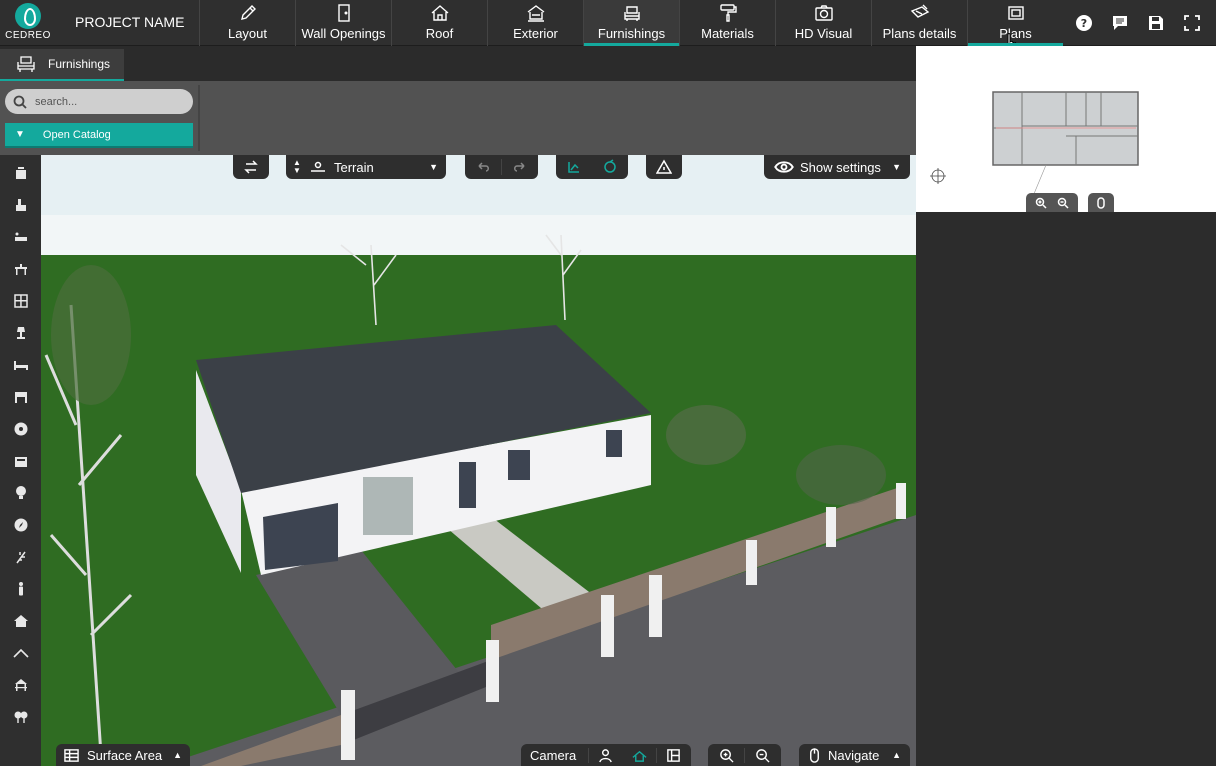 Image resolution: width=1216 pixels, height=766 pixels. I want to click on tab-roof-label: Roof, so click(439, 33).